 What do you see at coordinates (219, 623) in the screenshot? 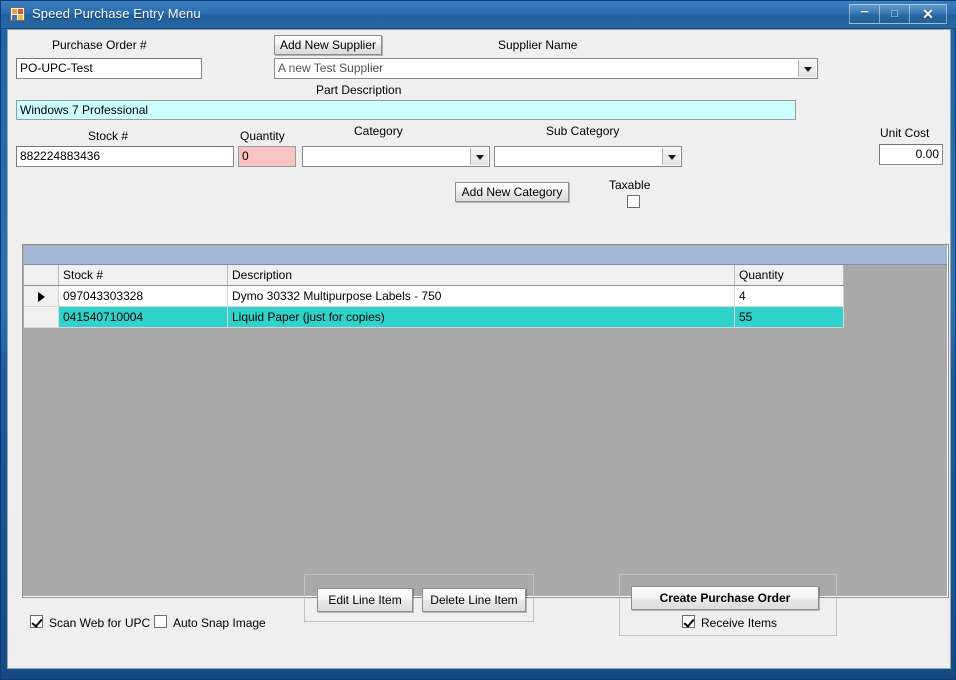
I see `auto-snap-image-label: Auto Snap Image` at bounding box center [219, 623].